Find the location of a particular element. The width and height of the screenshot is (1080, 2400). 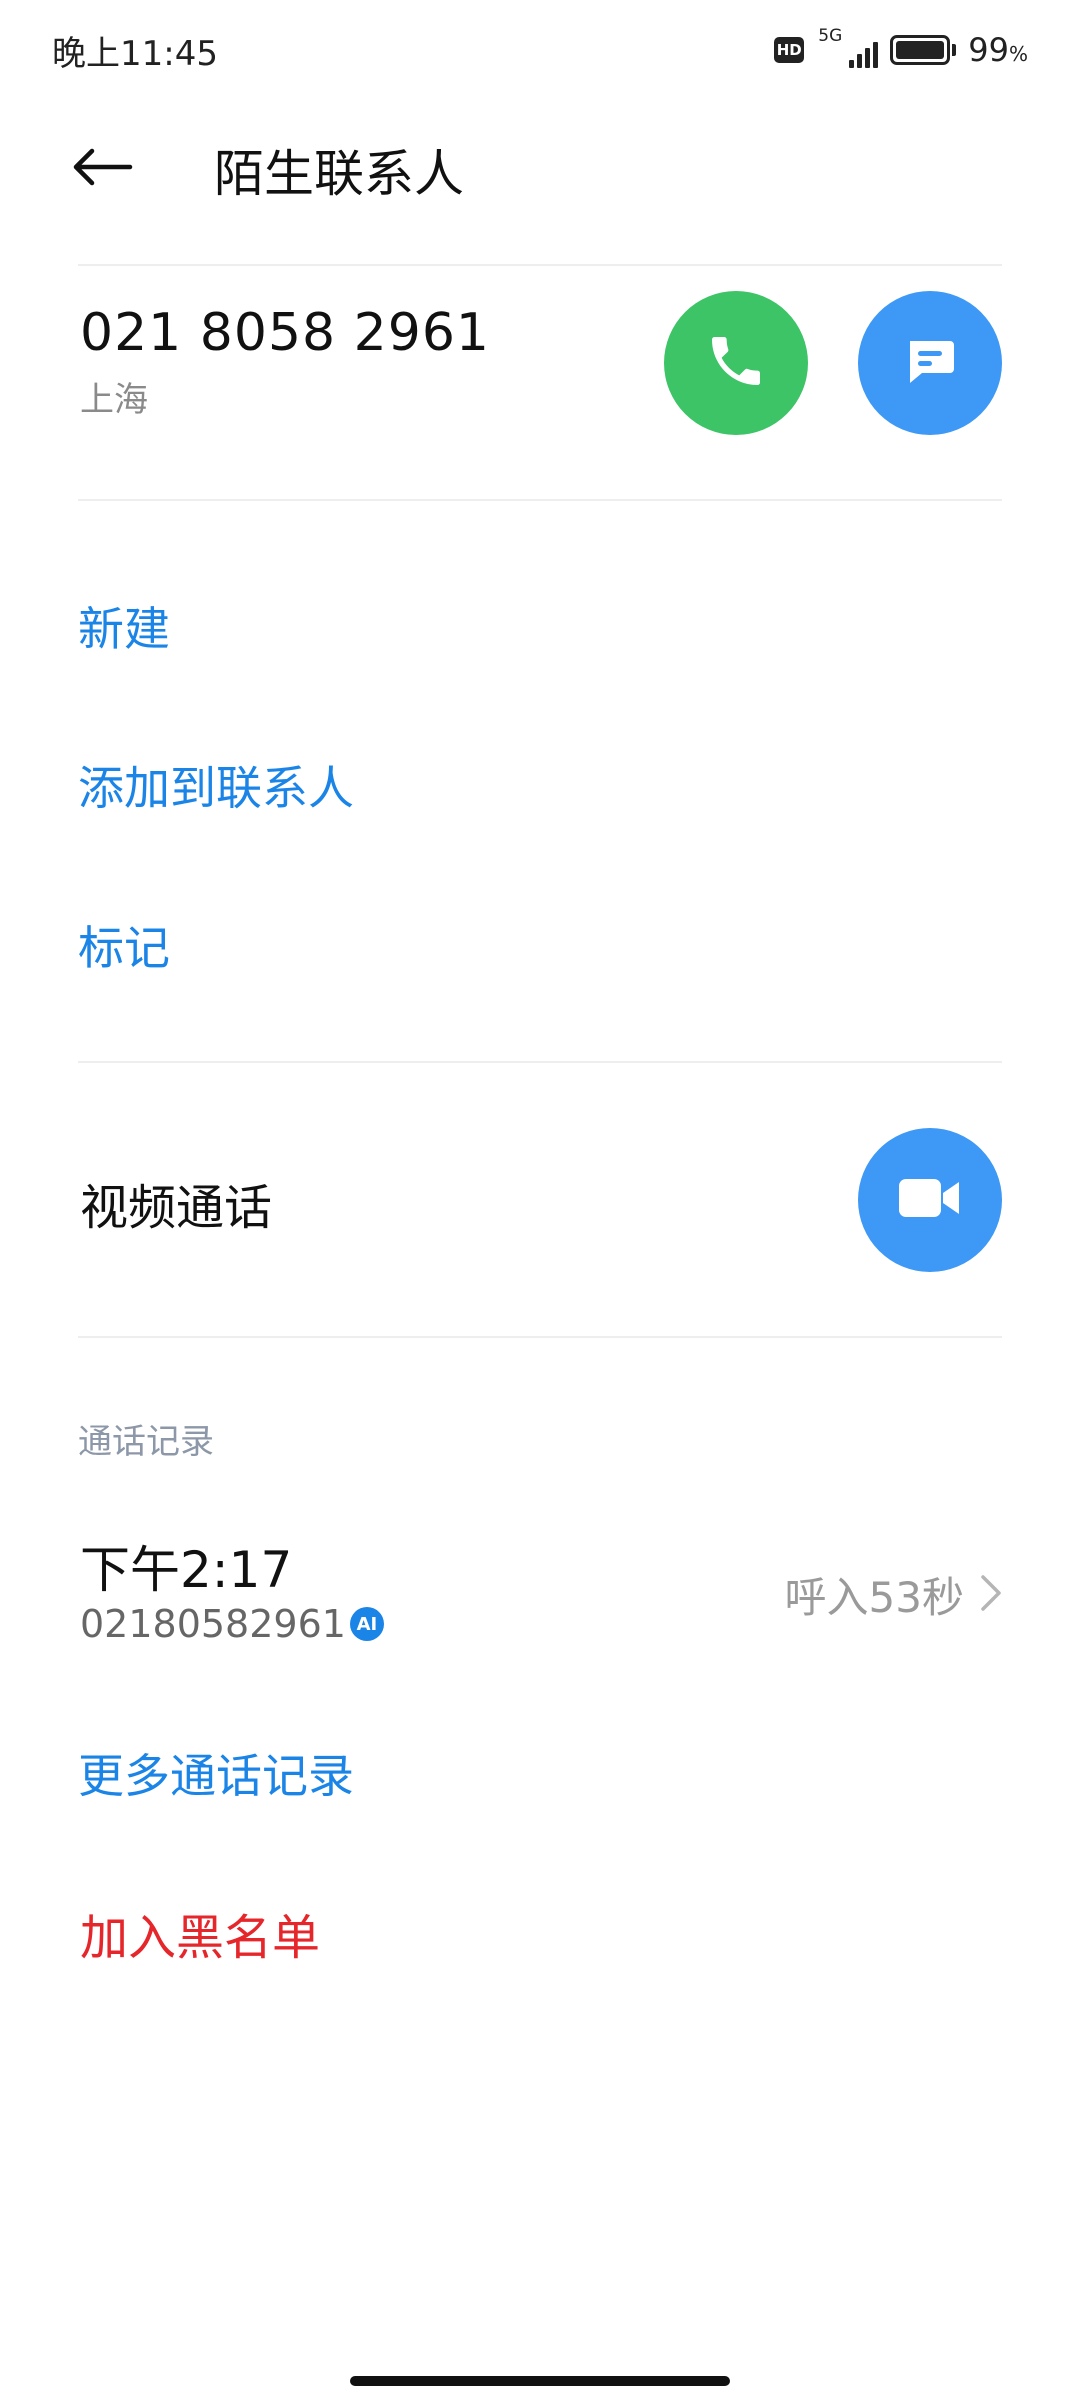

add-to-contacts-link: 添加到联系人 is located at coordinates (216, 785).